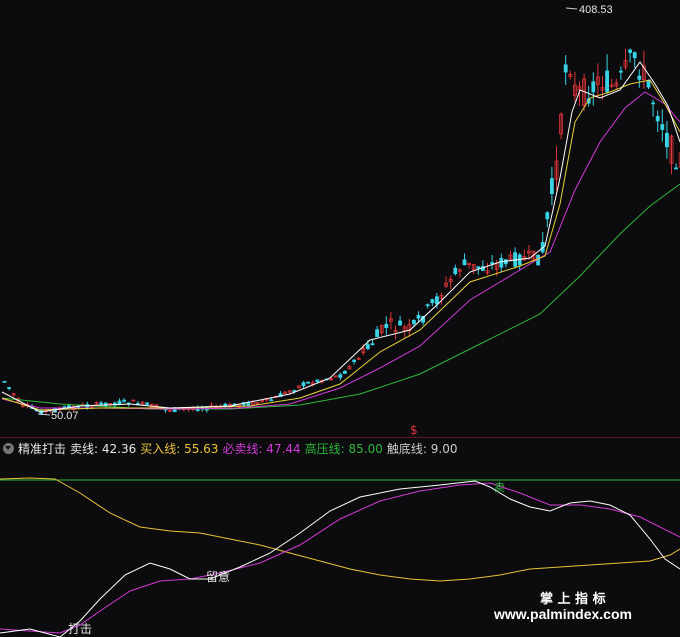  I want to click on sell-signal-label: 卖, so click(499, 487).